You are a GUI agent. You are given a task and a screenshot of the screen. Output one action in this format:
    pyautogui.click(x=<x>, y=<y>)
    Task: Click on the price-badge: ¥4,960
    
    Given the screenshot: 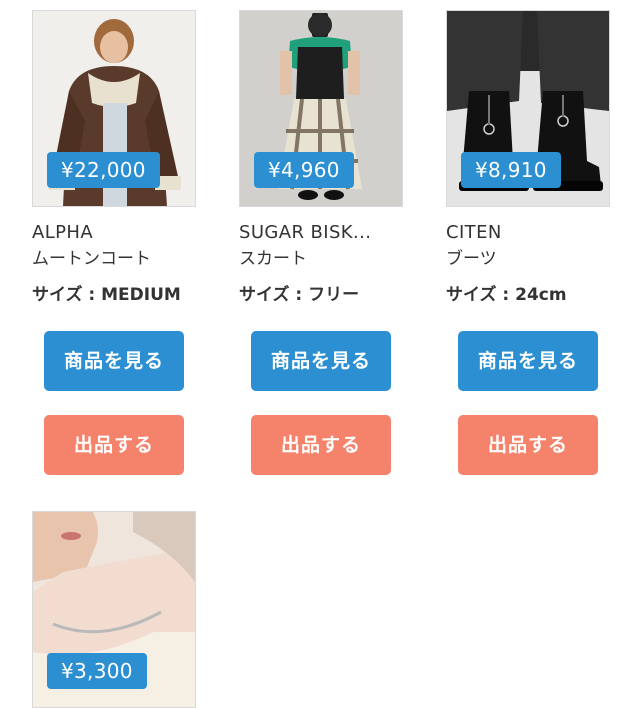 What is the action you would take?
    pyautogui.click(x=304, y=170)
    